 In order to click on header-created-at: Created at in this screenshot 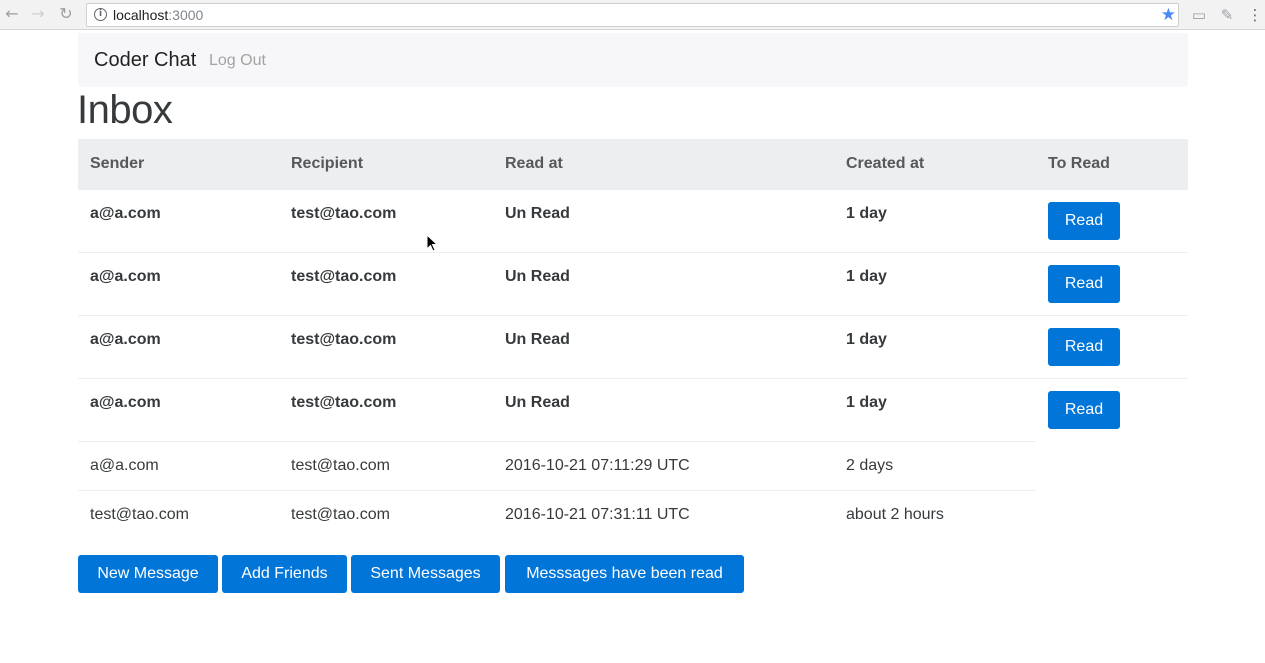, I will do `click(885, 163)`.